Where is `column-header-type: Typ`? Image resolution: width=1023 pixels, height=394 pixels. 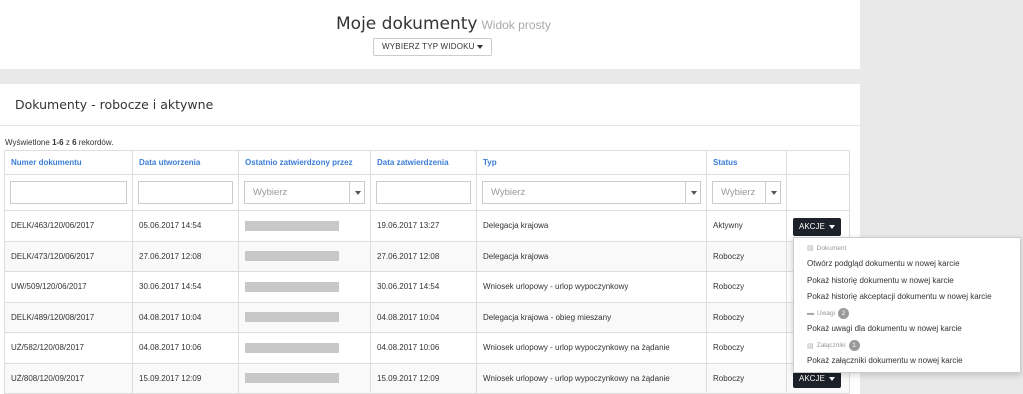 column-header-type: Typ is located at coordinates (591, 162).